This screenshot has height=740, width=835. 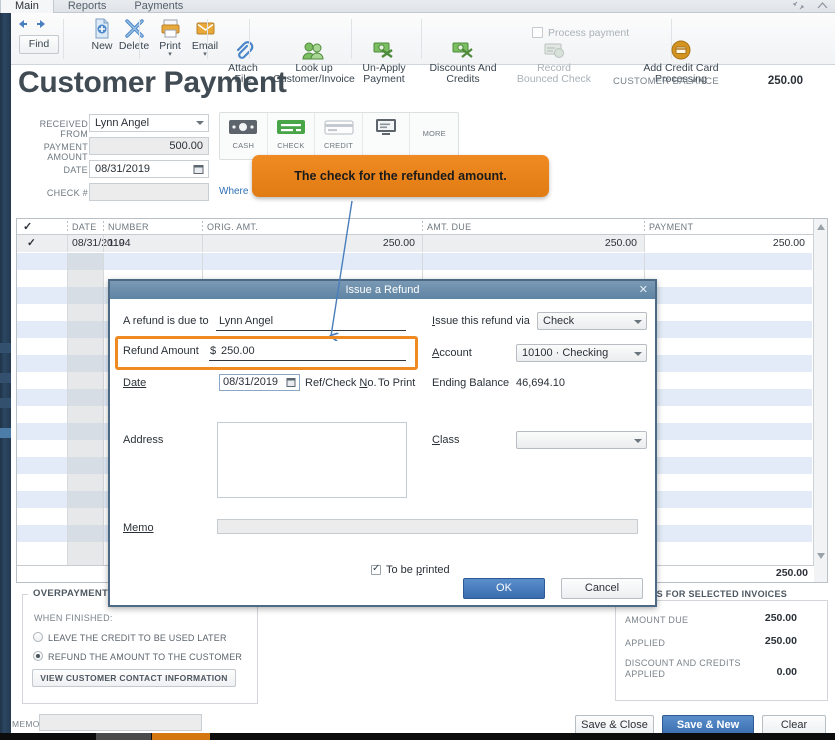 What do you see at coordinates (537, 32) in the screenshot?
I see `process-payment-checkbox` at bounding box center [537, 32].